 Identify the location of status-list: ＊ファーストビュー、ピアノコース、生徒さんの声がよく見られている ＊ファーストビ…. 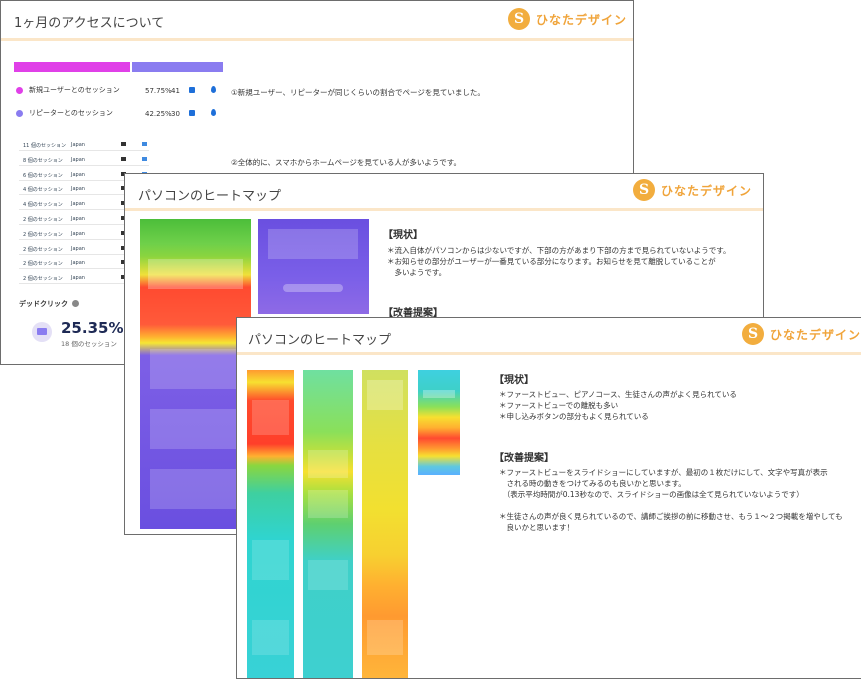
(618, 405).